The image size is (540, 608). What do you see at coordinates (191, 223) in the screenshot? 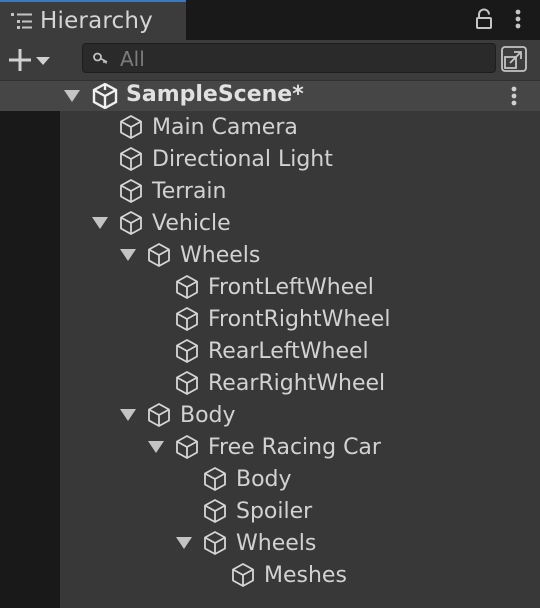
I see `item-label: Vehicle` at bounding box center [191, 223].